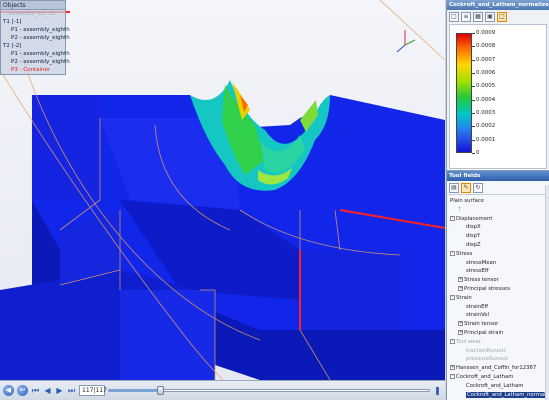  What do you see at coordinates (437, 390) in the screenshot?
I see `pause-icon: ❚` at bounding box center [437, 390].